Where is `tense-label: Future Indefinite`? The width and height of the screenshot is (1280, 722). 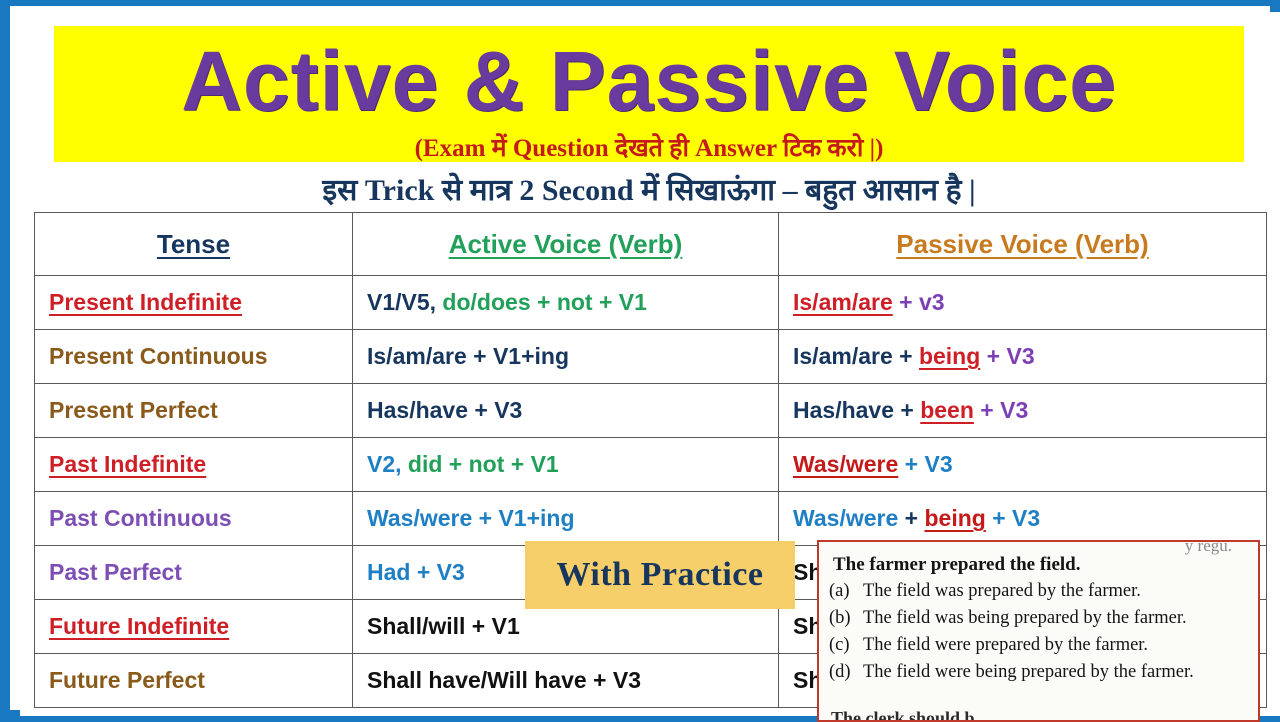
tense-label: Future Indefinite is located at coordinates (139, 626).